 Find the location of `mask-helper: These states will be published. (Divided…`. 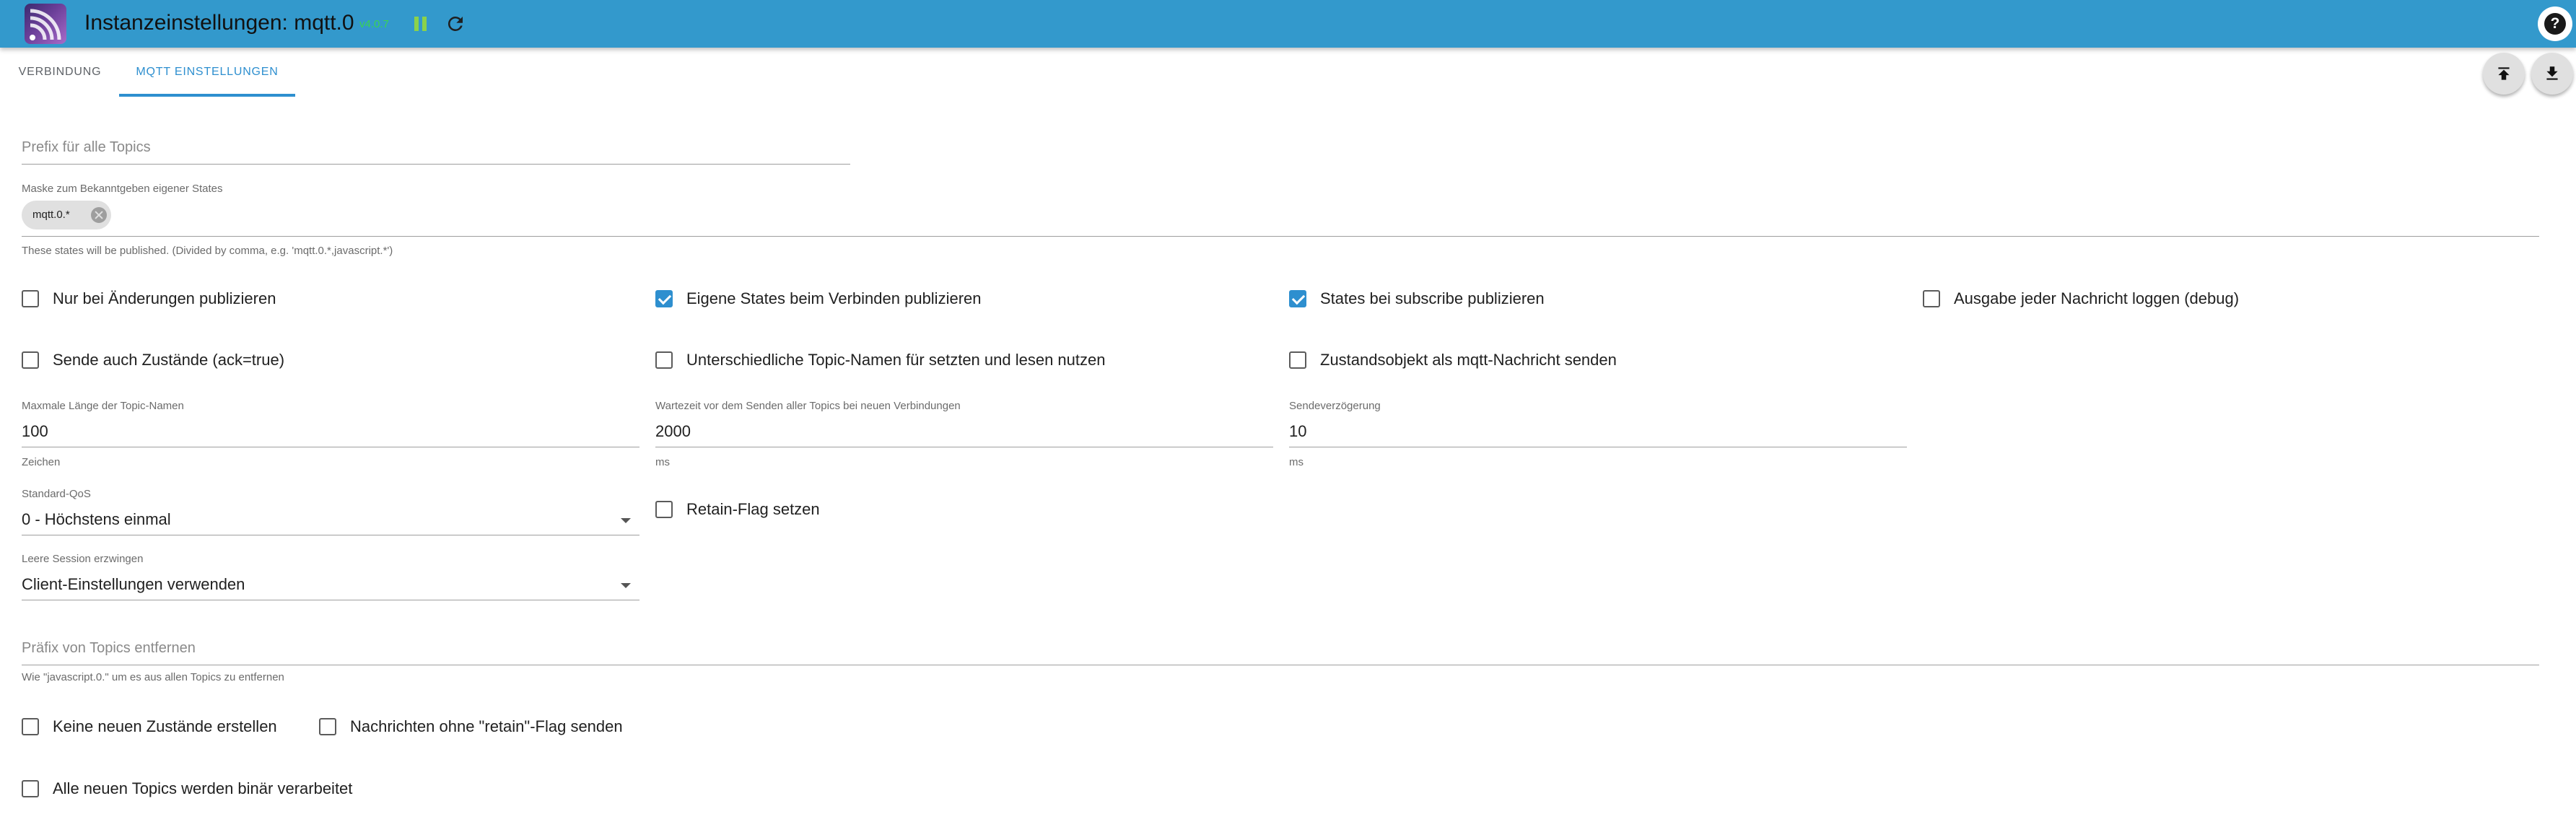

mask-helper: These states will be published. (Divided… is located at coordinates (207, 251).